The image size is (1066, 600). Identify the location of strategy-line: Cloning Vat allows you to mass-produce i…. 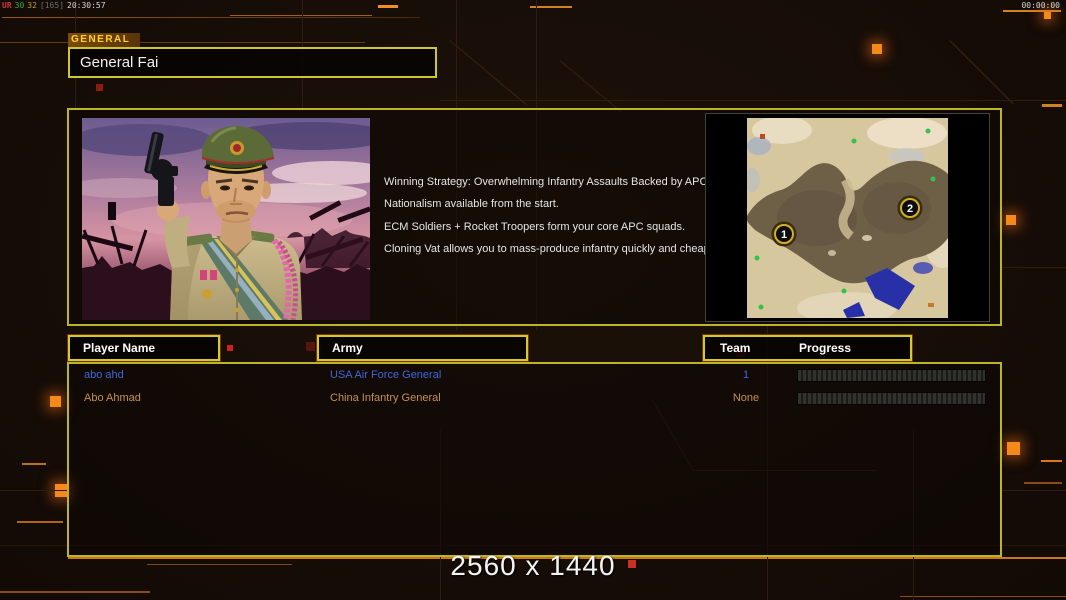
(552, 249).